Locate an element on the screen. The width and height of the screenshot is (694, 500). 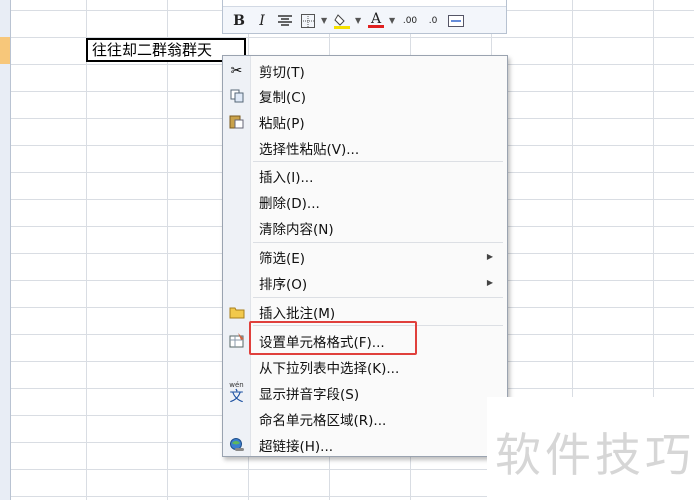
menu-item-label: 复制(C) is located at coordinates (282, 97).